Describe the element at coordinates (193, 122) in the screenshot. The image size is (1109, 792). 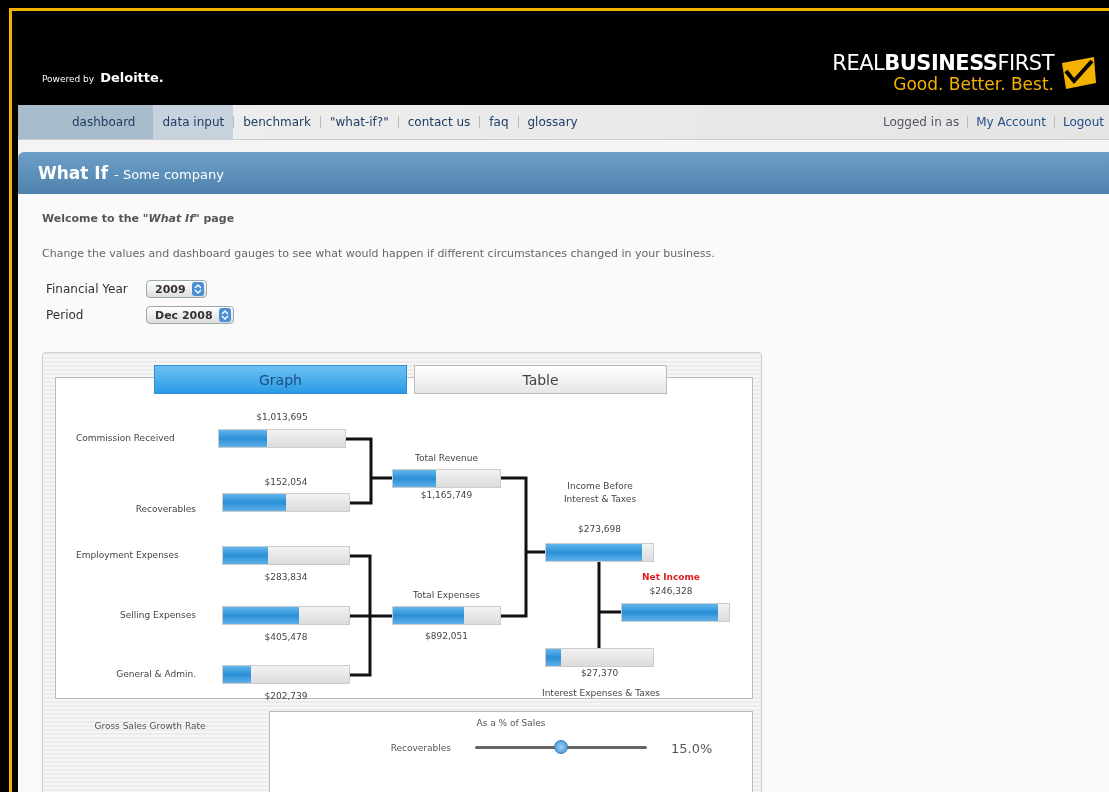
I see `nav-tab: data input` at that location.